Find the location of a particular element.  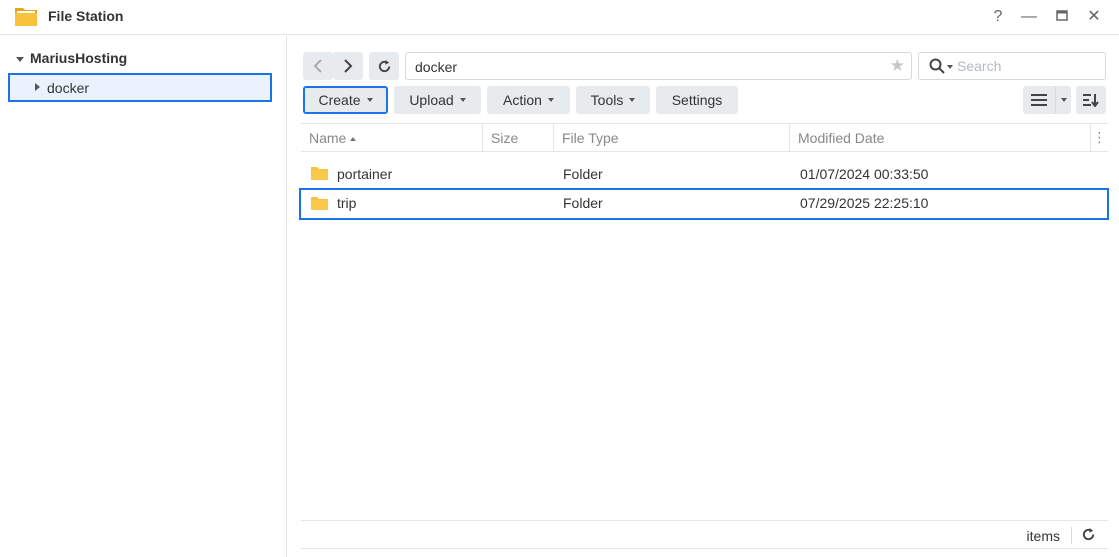

column-menu-icon: ⋮ is located at coordinates (1099, 138).